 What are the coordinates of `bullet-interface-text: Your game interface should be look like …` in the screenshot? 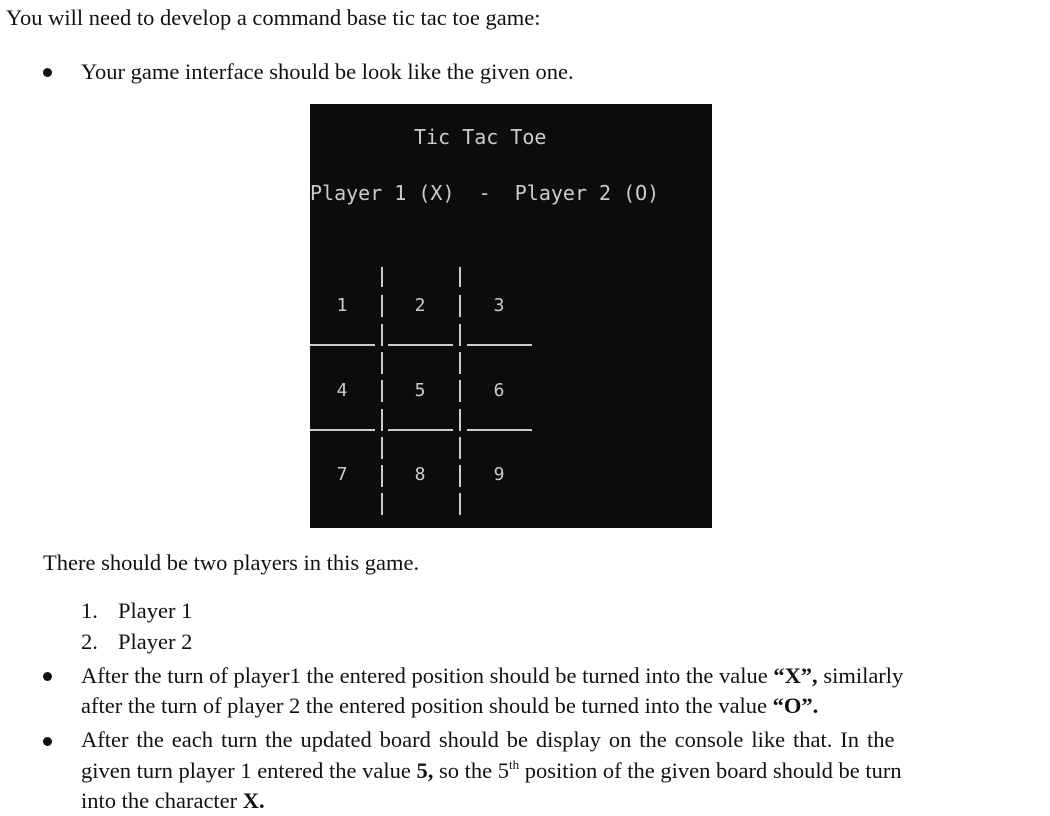 It's located at (327, 71).